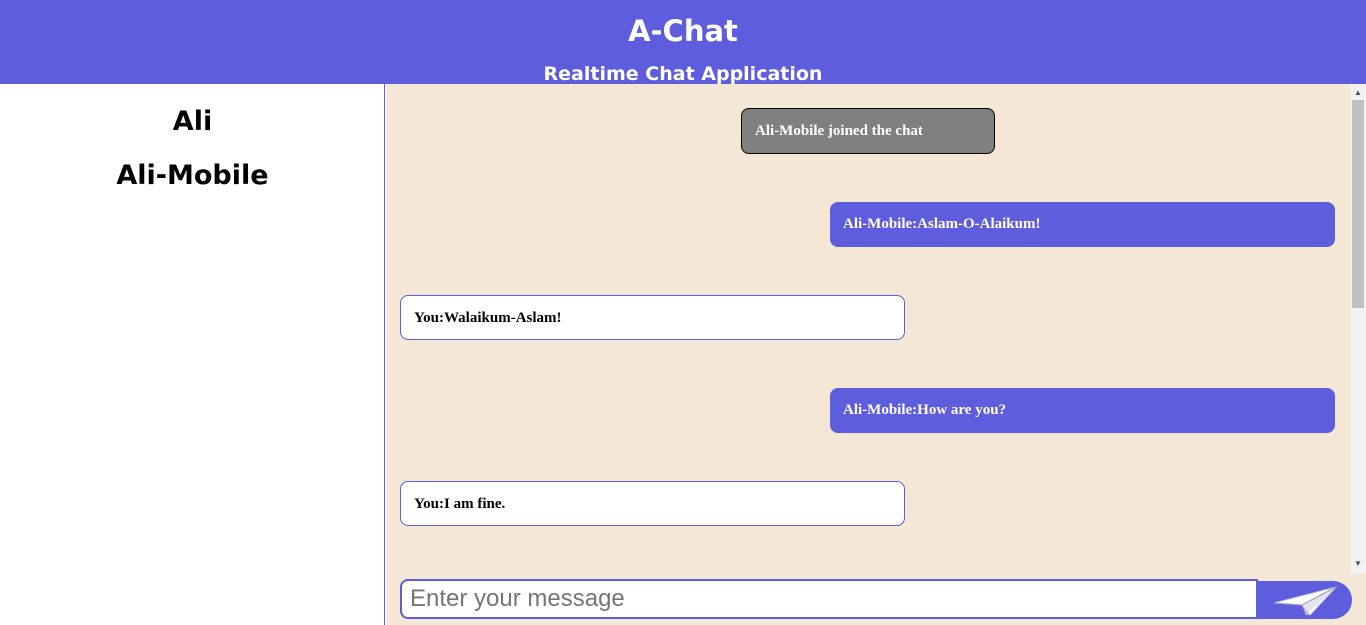 The image size is (1366, 625). I want to click on system-message: Ali-Mobile joined the chat, so click(868, 131).